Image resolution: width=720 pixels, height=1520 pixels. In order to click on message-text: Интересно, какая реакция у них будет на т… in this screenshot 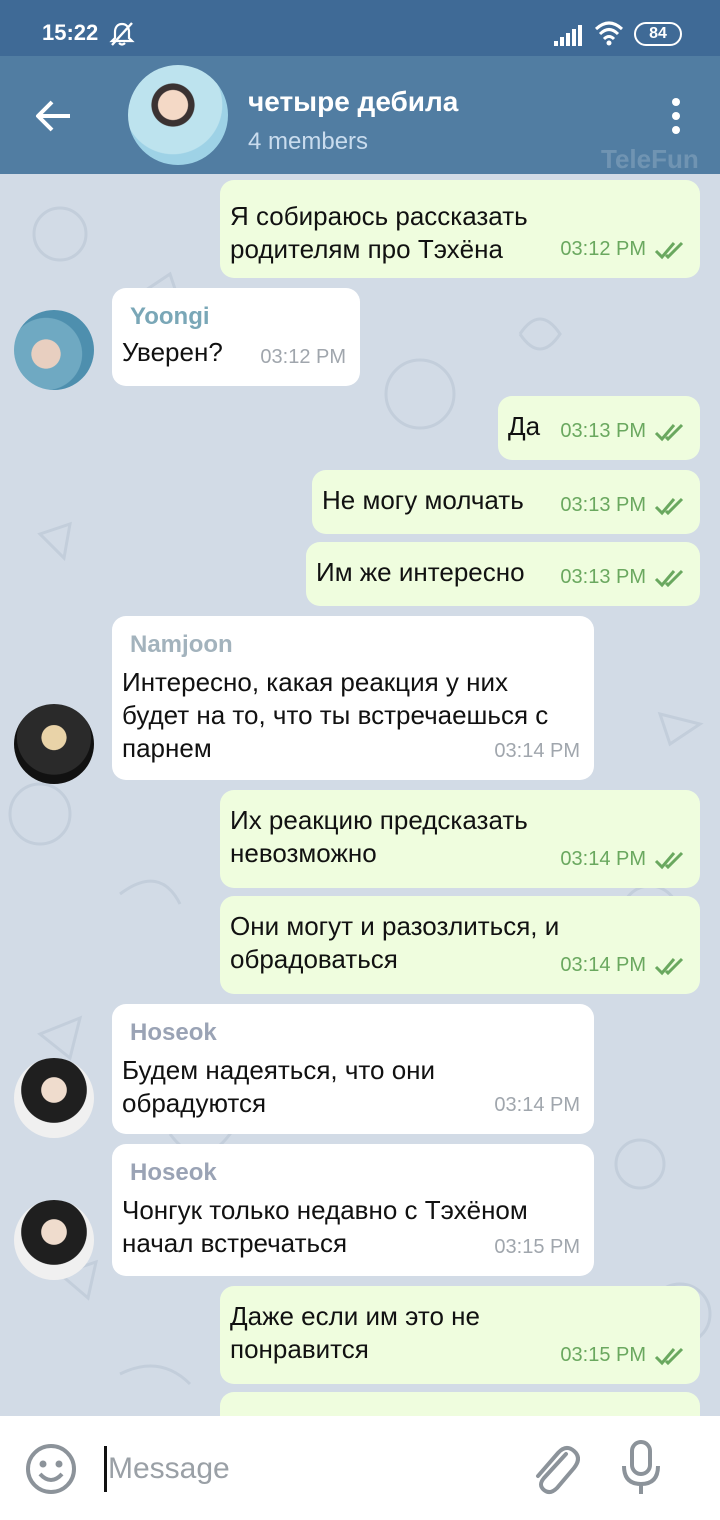, I will do `click(335, 715)`.